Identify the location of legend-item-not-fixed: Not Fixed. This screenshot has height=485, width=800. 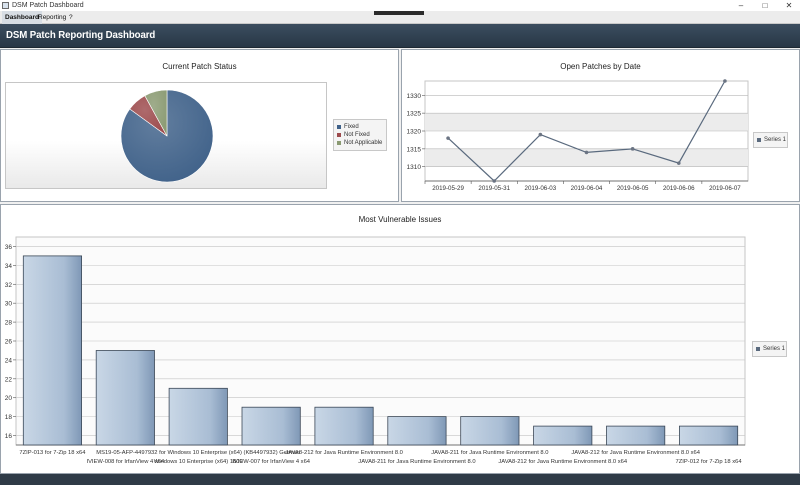
(360, 135).